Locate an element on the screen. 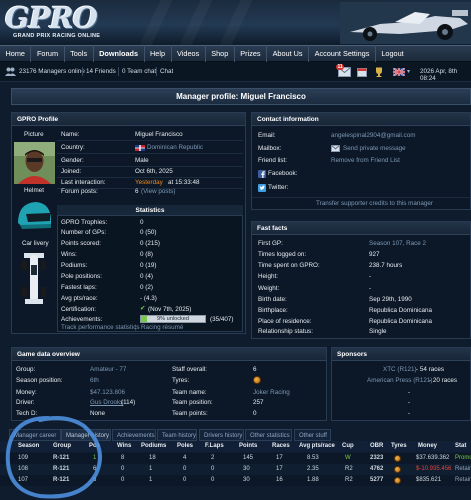 The image size is (471, 500). stat-label: Number of GPs: is located at coordinates (84, 232).